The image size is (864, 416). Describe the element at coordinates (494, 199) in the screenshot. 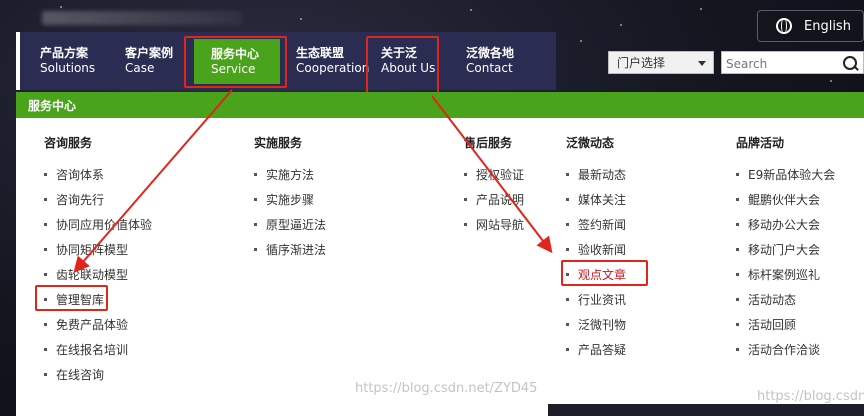

I see `list-item: 产品说明` at that location.